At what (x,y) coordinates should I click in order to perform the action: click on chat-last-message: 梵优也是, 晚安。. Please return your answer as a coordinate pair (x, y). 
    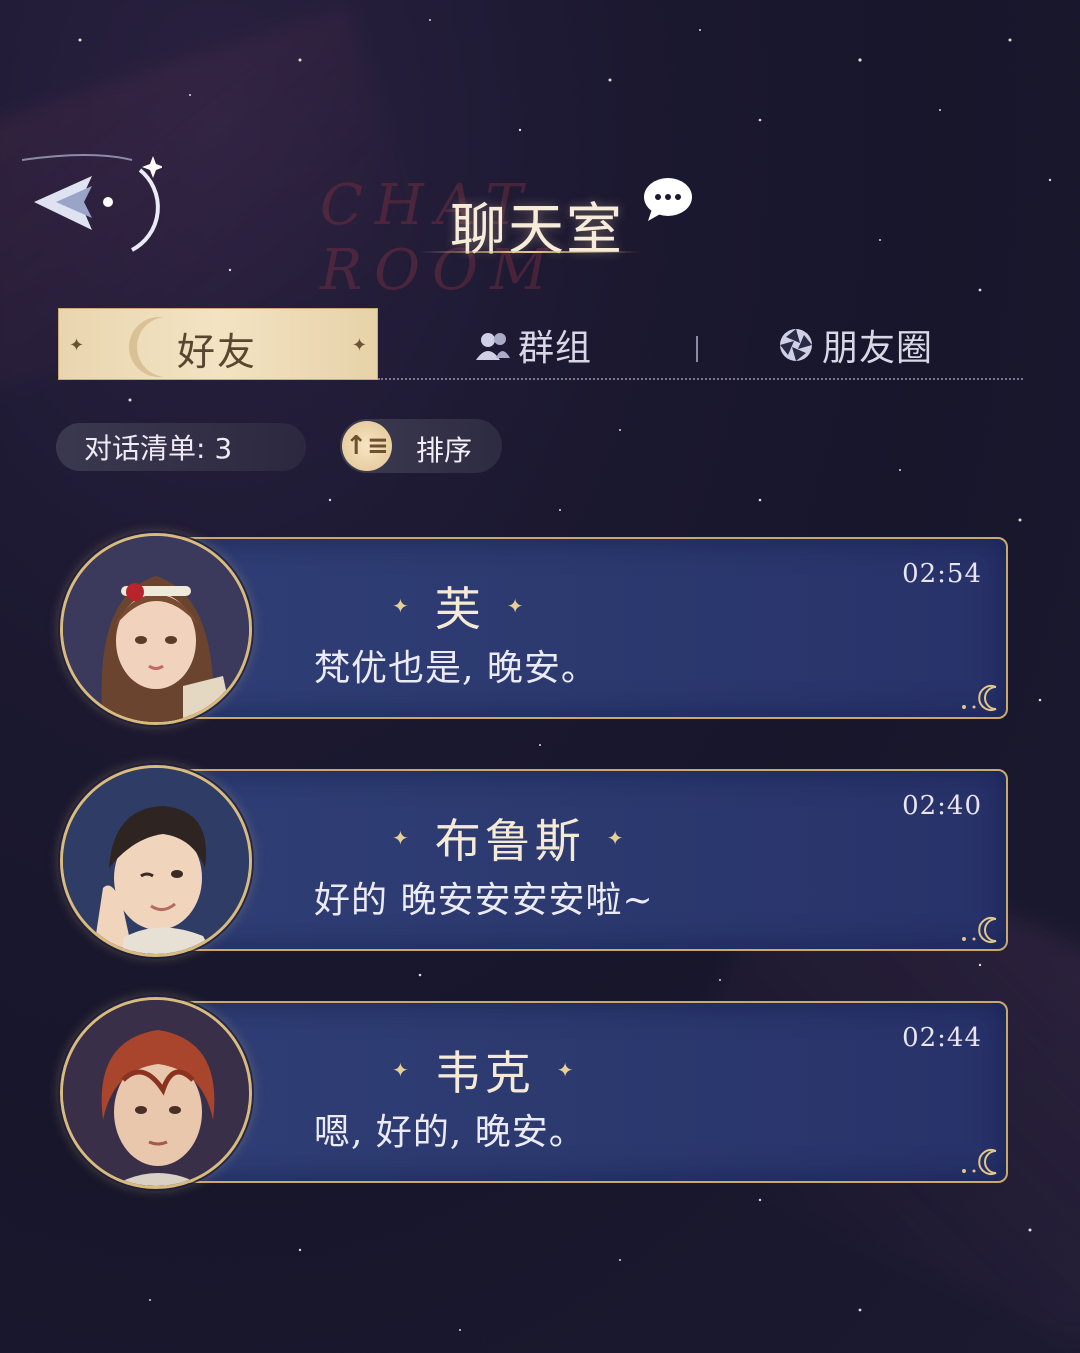
    Looking at the image, I should click on (456, 668).